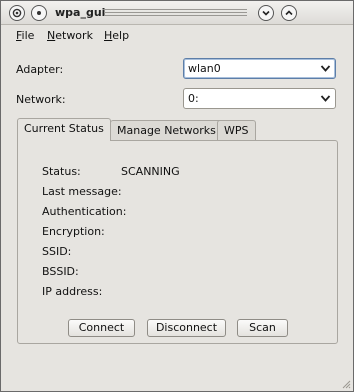 This screenshot has width=354, height=392. I want to click on tab-current-status-label: Current Status, so click(64, 128).